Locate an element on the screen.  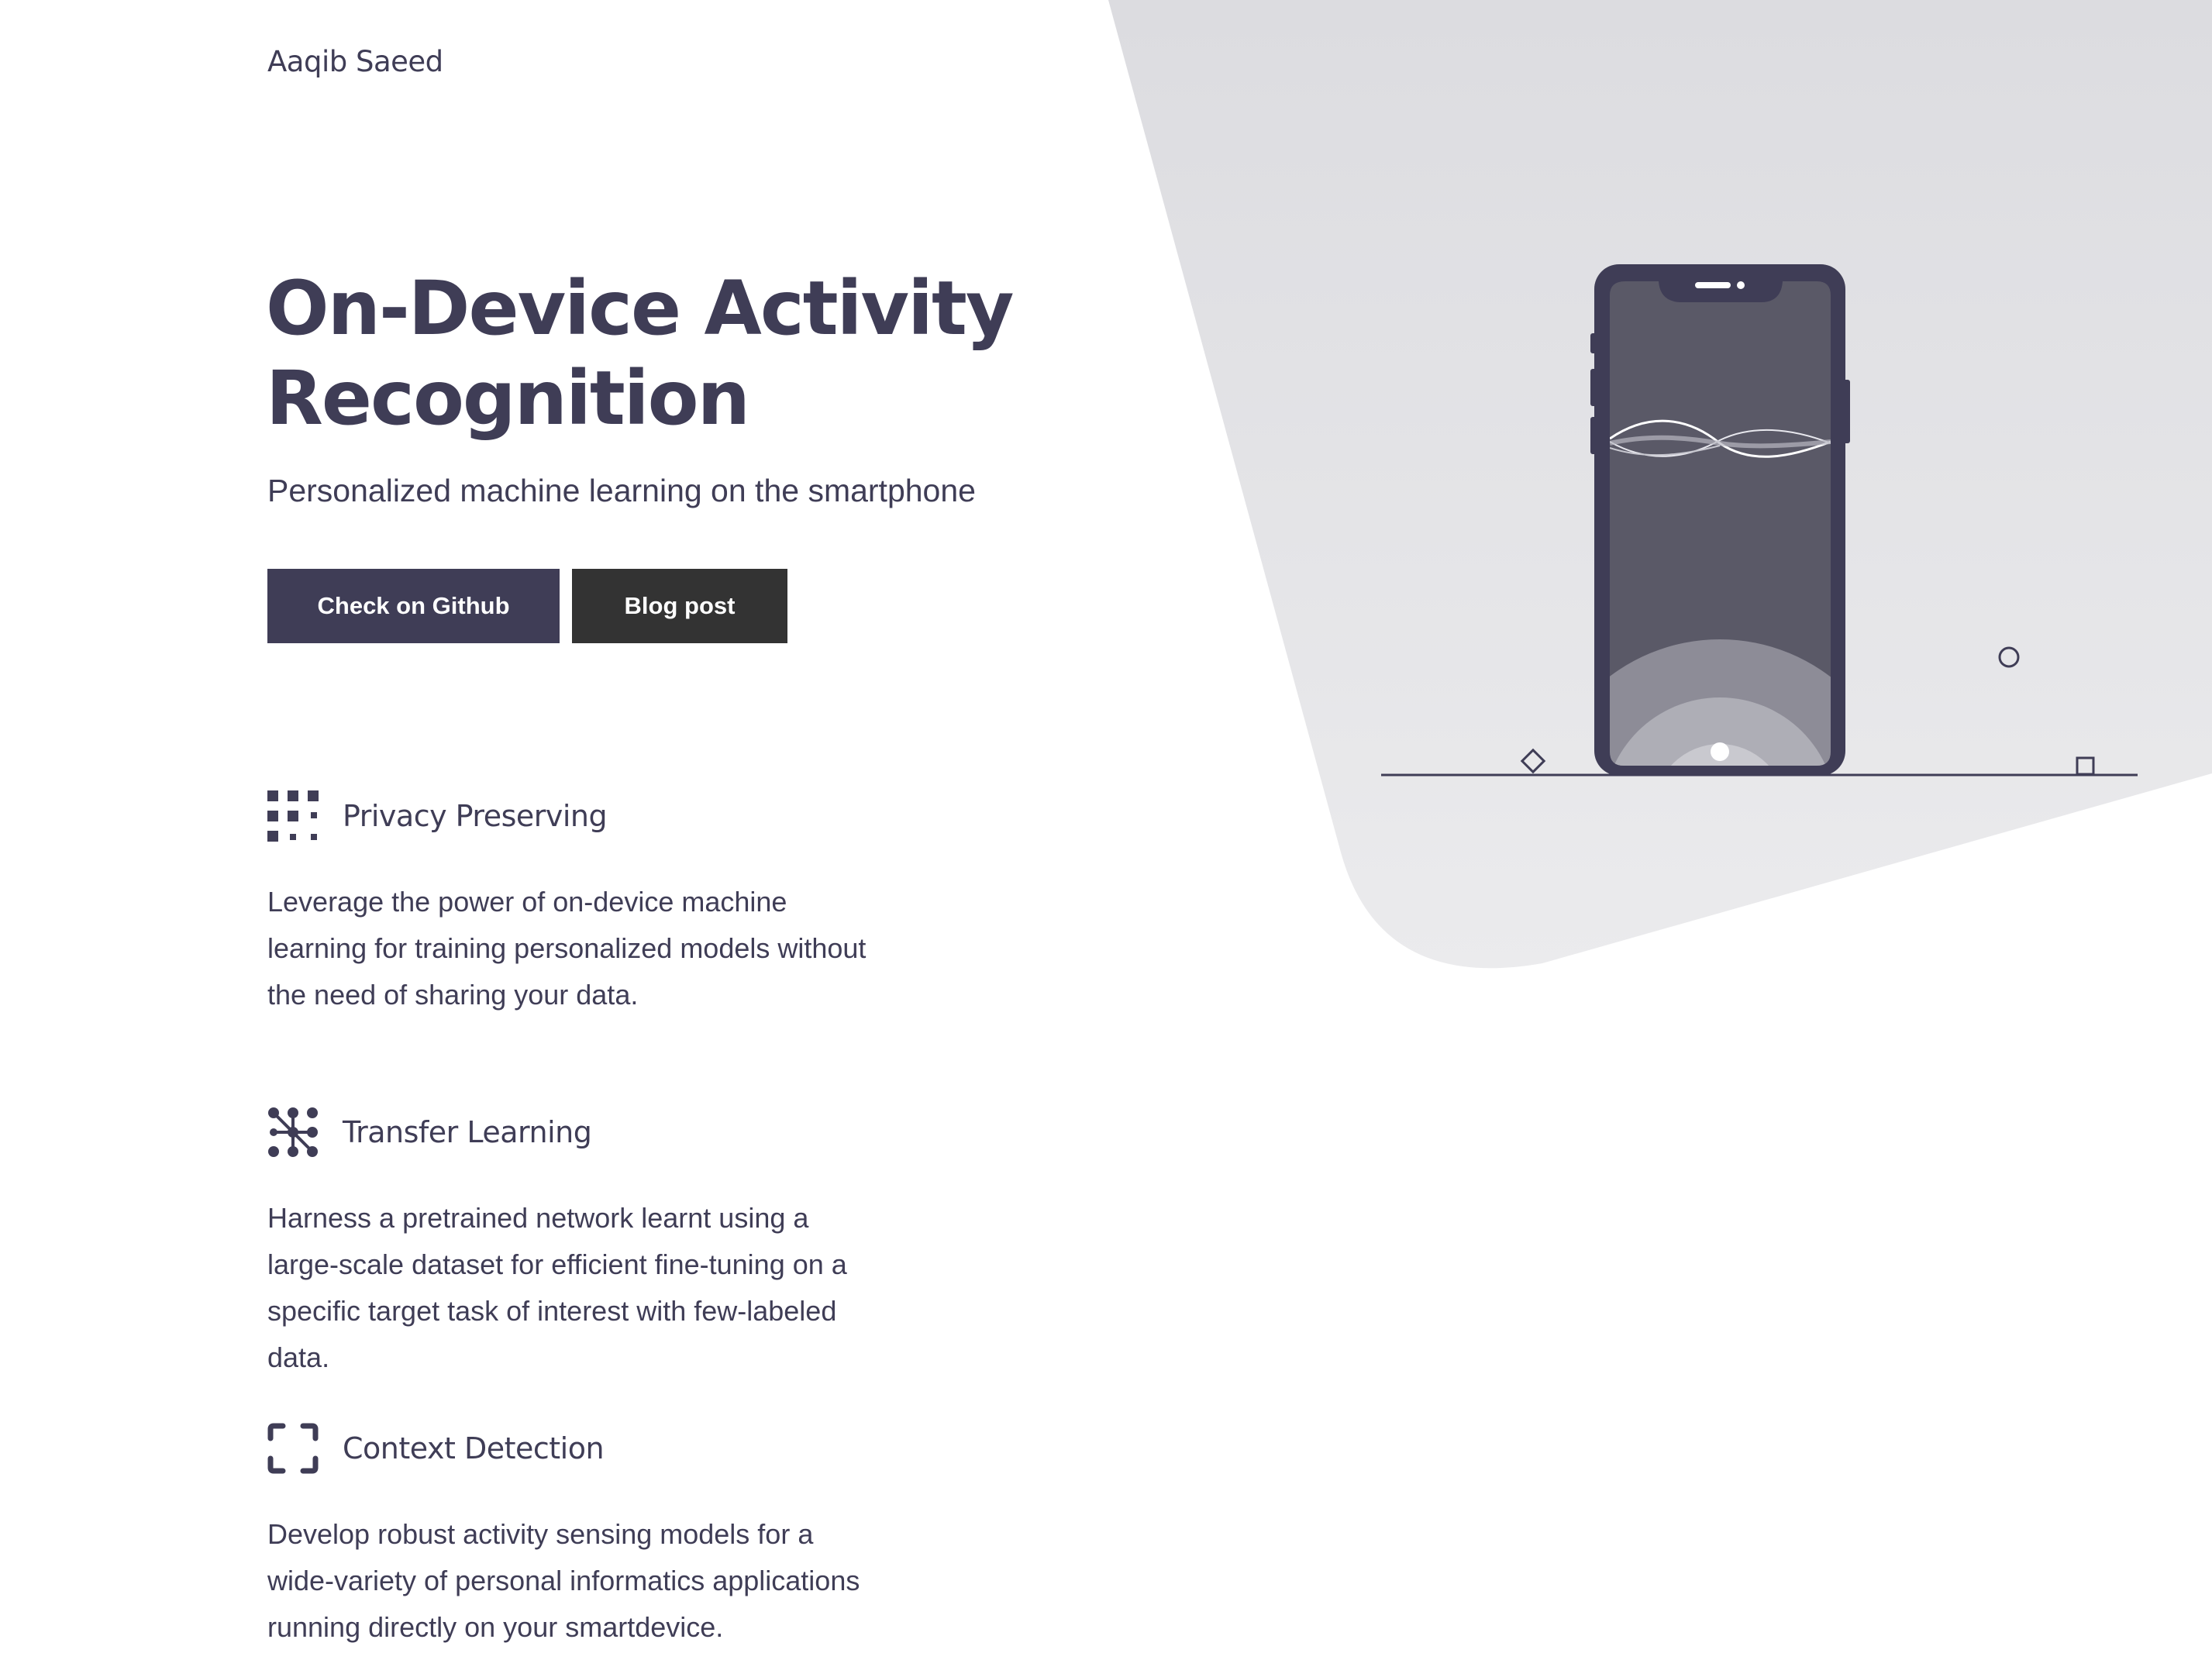
circle-shape is located at coordinates (2009, 657).